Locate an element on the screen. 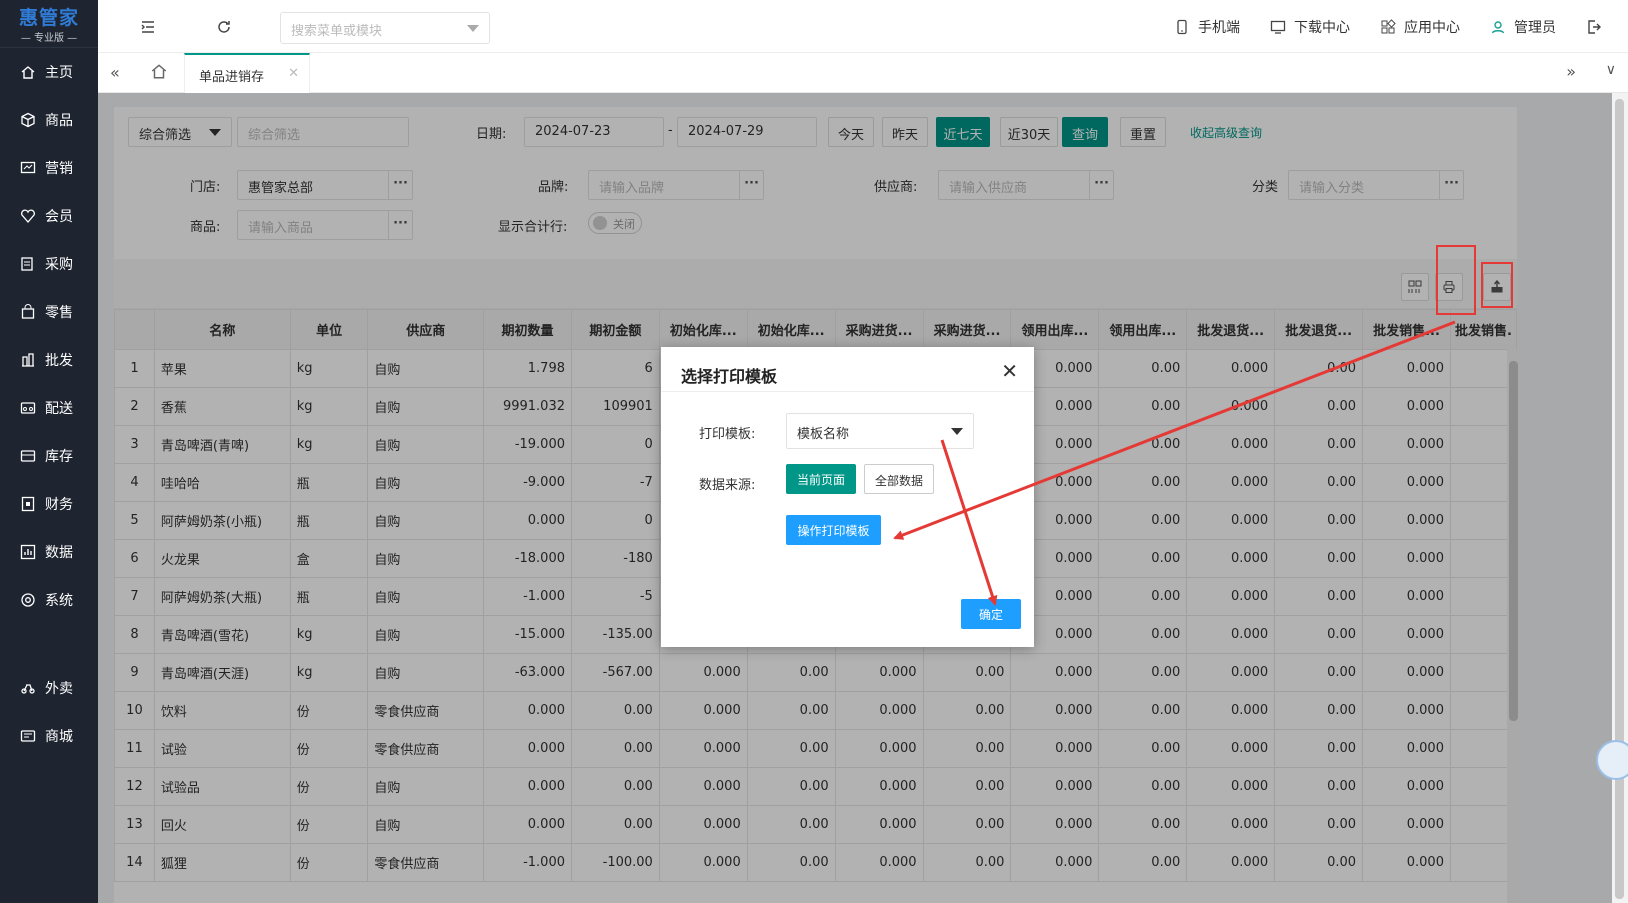  sidebar-nav: 主页商品营销会员采购零售批发配送库存财务数据系统外卖商城 is located at coordinates (49, 404).